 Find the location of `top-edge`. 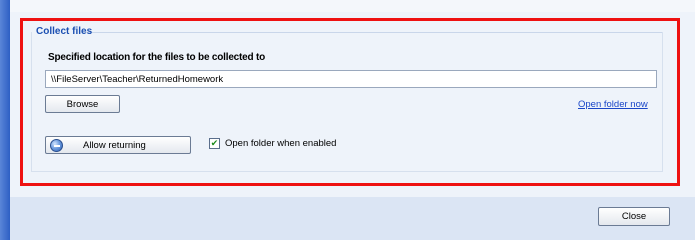

top-edge is located at coordinates (352, 6).